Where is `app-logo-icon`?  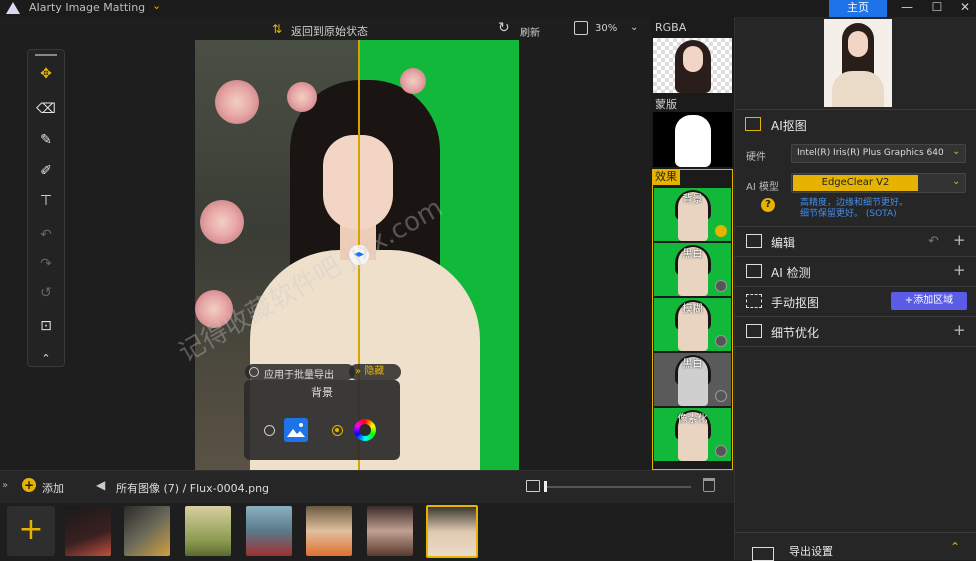 app-logo-icon is located at coordinates (13, 8).